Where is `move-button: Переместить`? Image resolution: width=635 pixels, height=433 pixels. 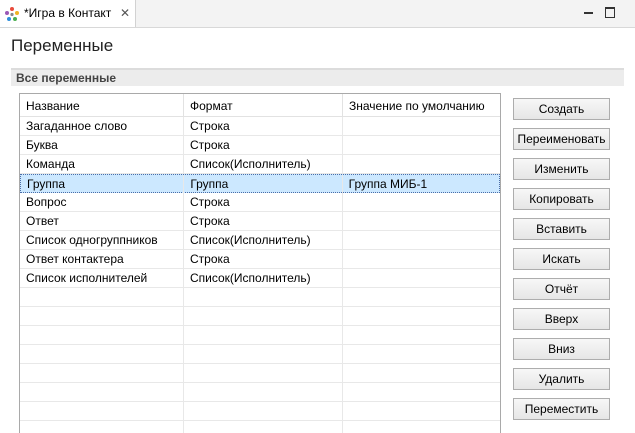
move-button: Переместить is located at coordinates (561, 409).